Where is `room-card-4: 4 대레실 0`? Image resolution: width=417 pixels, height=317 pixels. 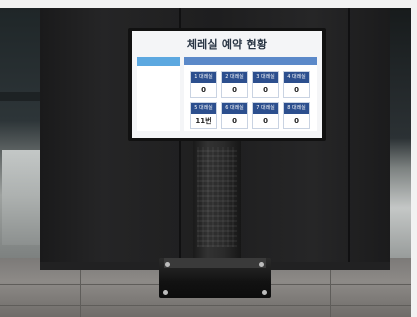
room-card-4: 4 대레실 0 is located at coordinates (296, 84).